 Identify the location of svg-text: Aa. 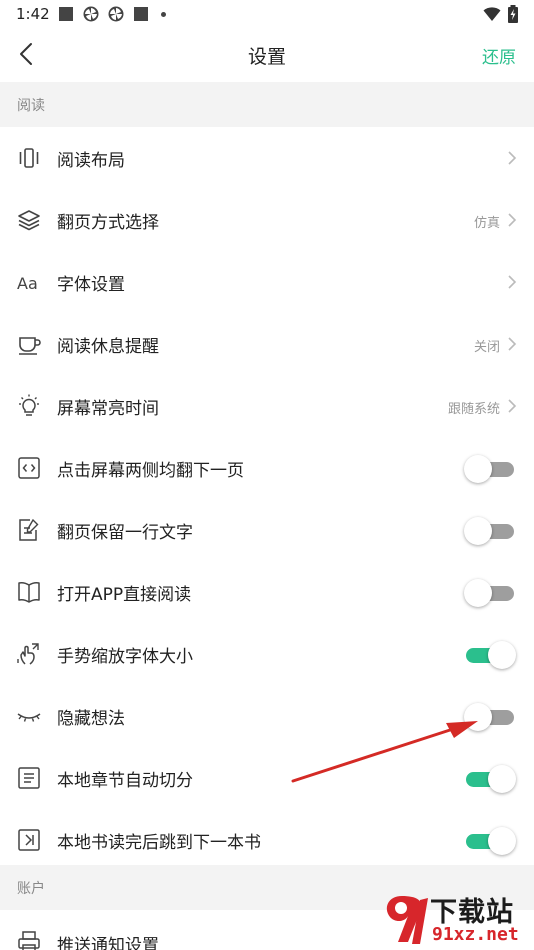
(27, 283).